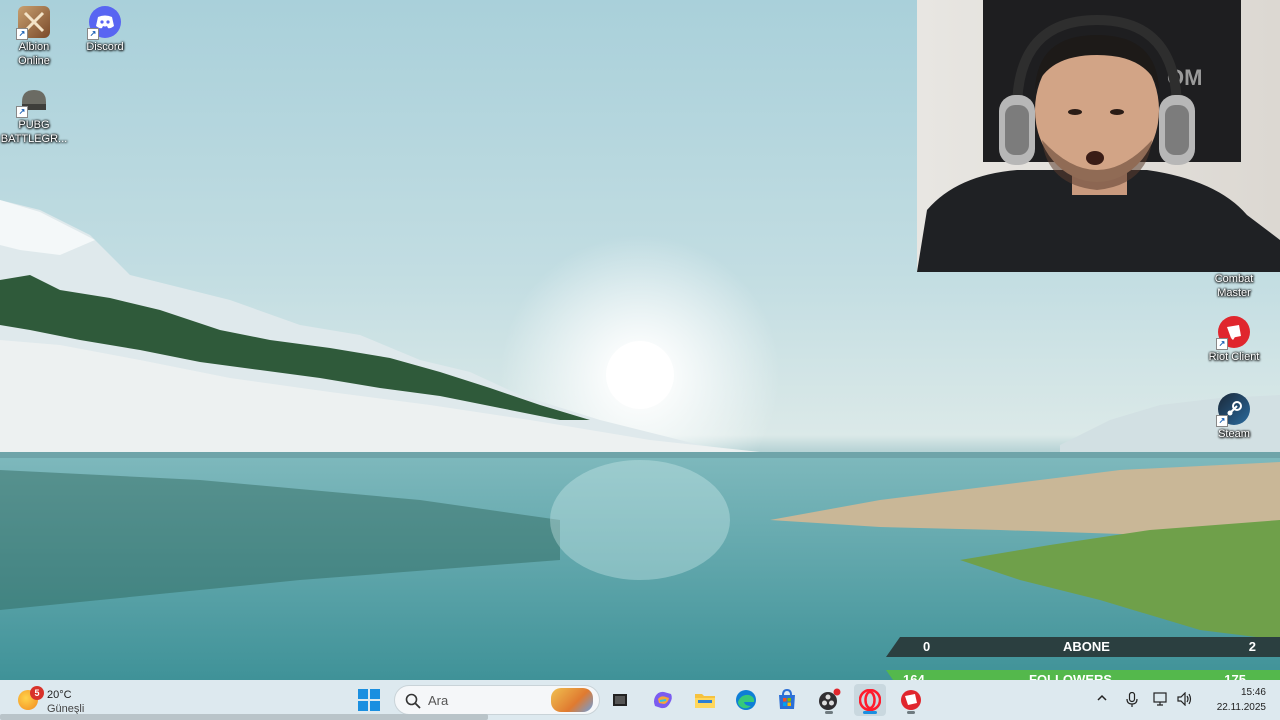 This screenshot has height=720, width=1280. I want to click on albion-online-icon: ↗, so click(33, 23).